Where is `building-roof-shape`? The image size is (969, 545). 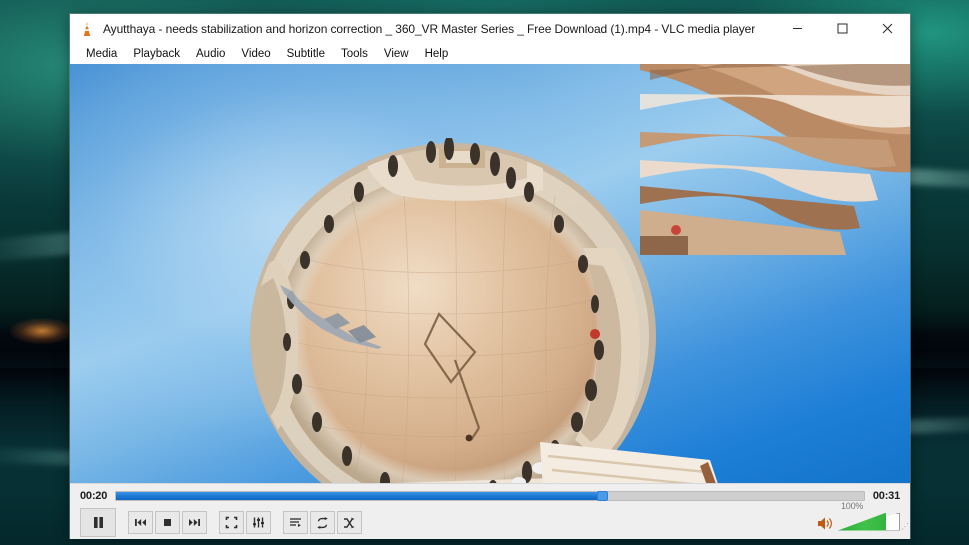 building-roof-shape is located at coordinates (775, 159).